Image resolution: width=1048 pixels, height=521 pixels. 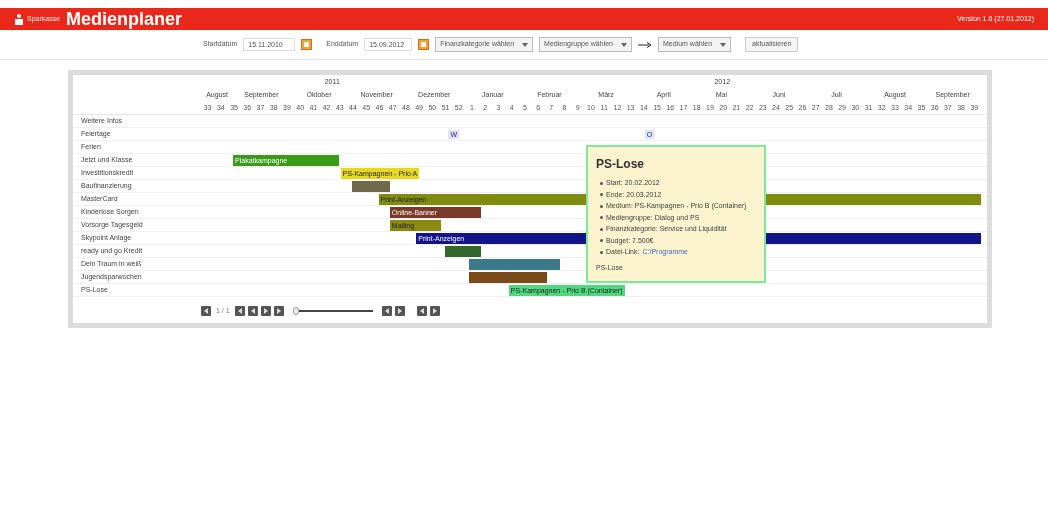 What do you see at coordinates (124, 19) in the screenshot?
I see `app-title: Medienplaner` at bounding box center [124, 19].